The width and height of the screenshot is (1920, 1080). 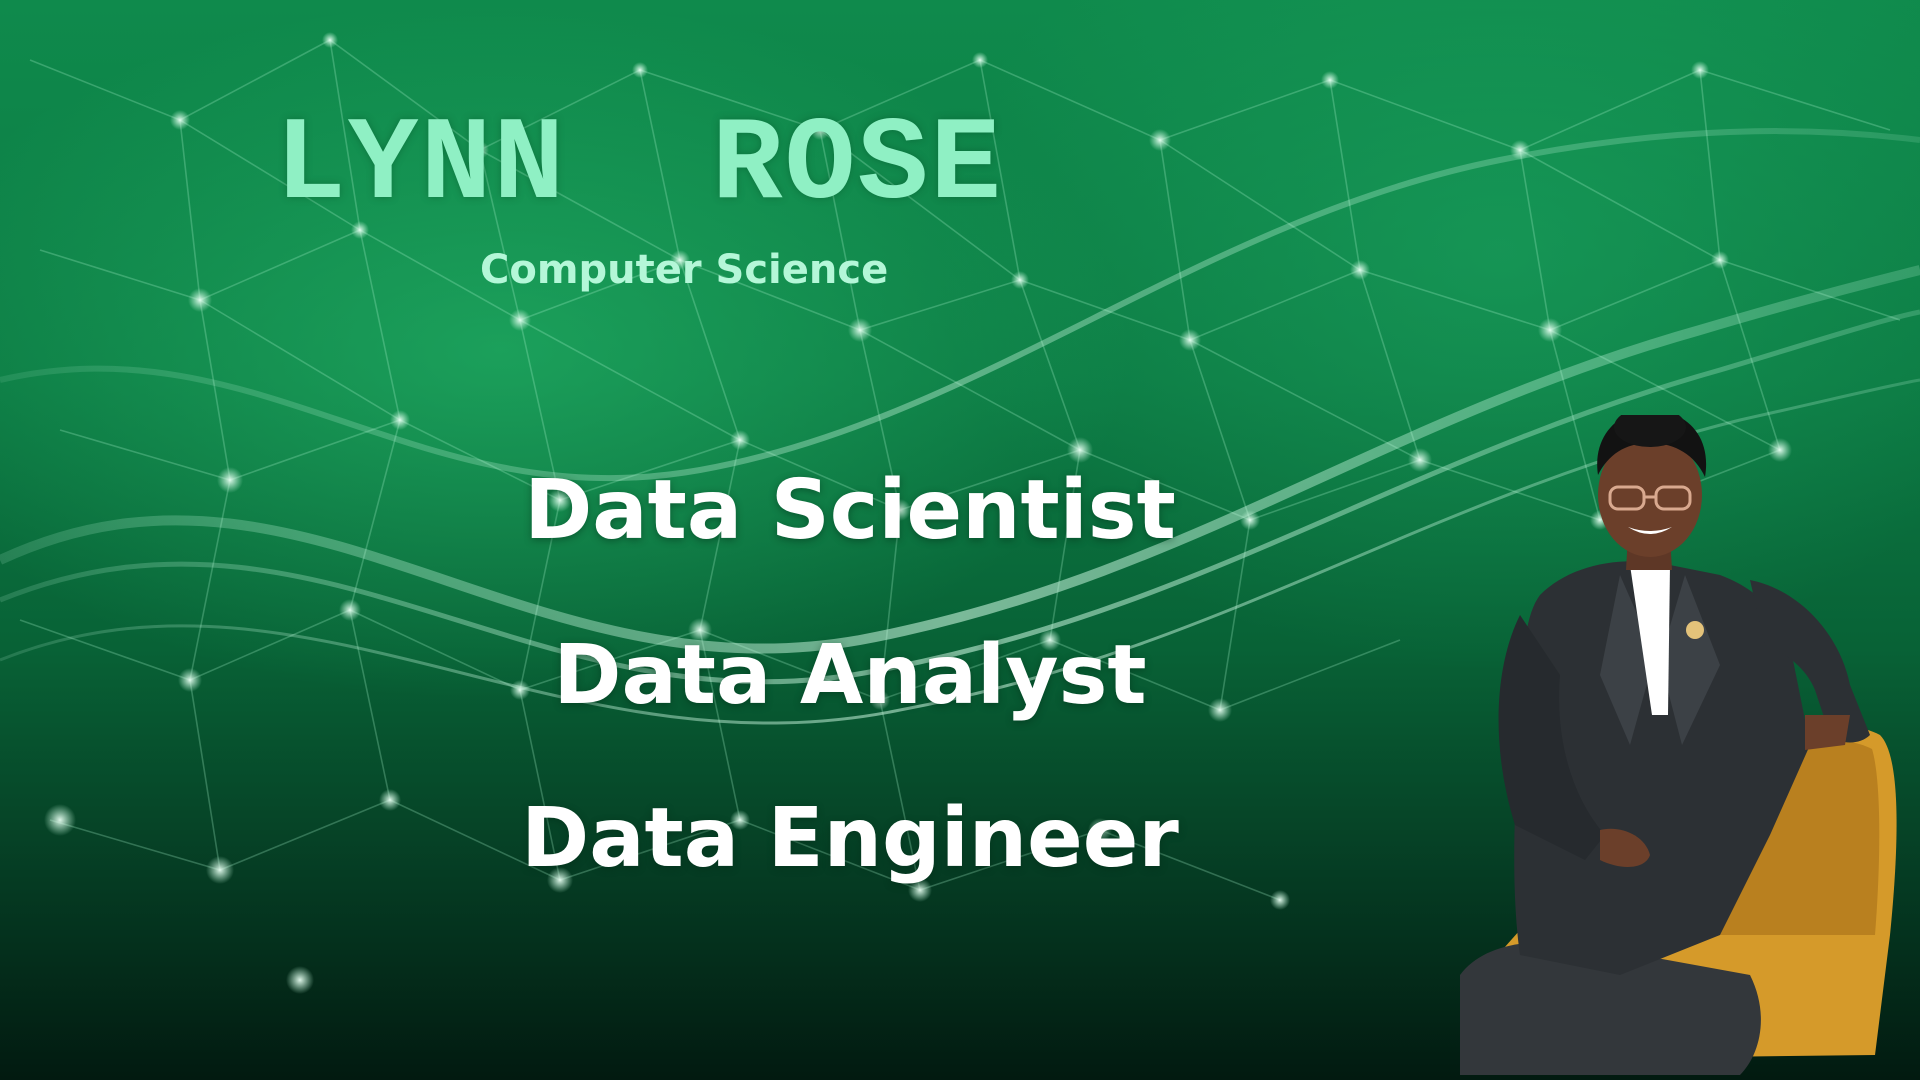 What do you see at coordinates (850, 510) in the screenshot?
I see `role-data-scientist: Data Scientist` at bounding box center [850, 510].